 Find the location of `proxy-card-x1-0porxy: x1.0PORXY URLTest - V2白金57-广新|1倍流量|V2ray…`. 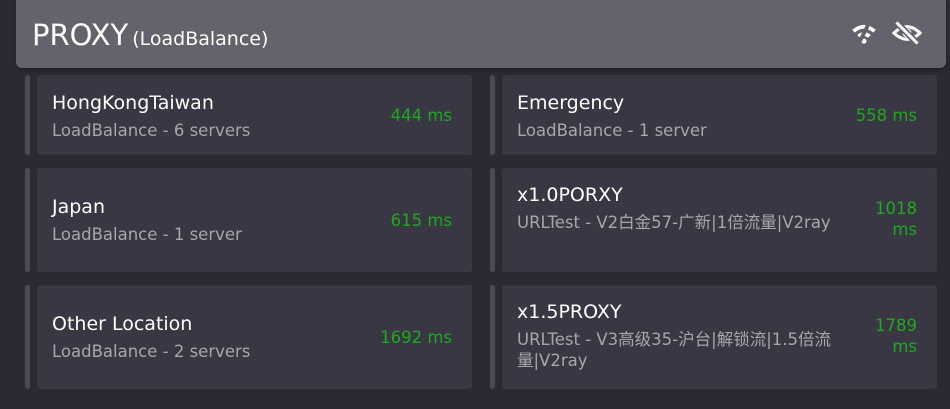

proxy-card-x1-0porxy: x1.0PORXY URLTest - V2白金57-广新|1倍流量|V2ray… is located at coordinates (719, 220).